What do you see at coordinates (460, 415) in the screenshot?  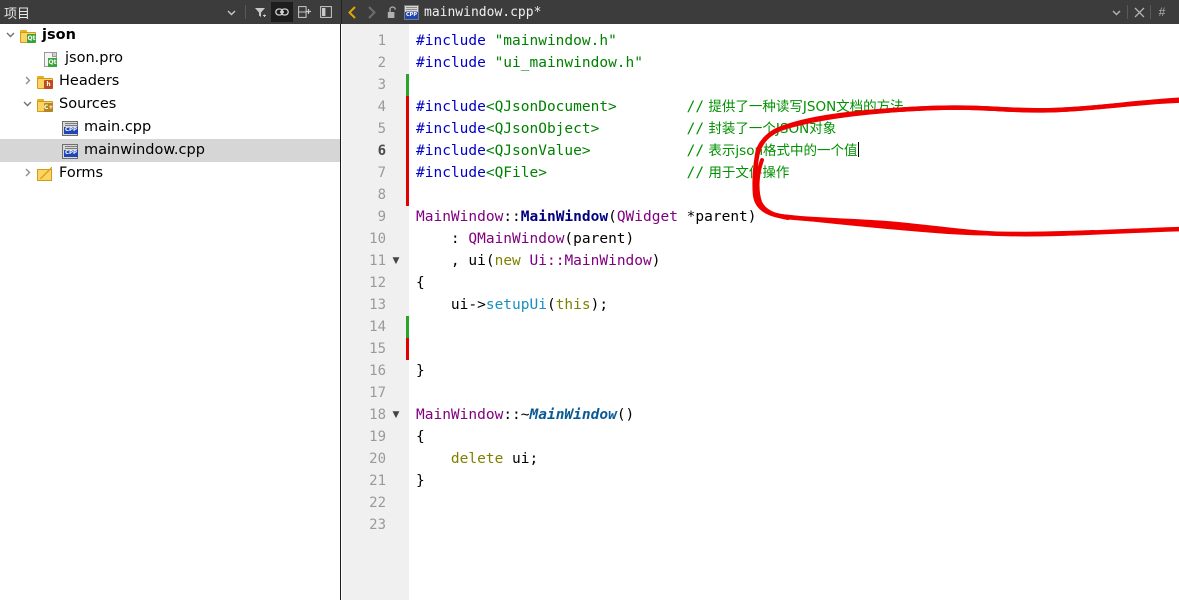 I see `token-class: MainWindow` at bounding box center [460, 415].